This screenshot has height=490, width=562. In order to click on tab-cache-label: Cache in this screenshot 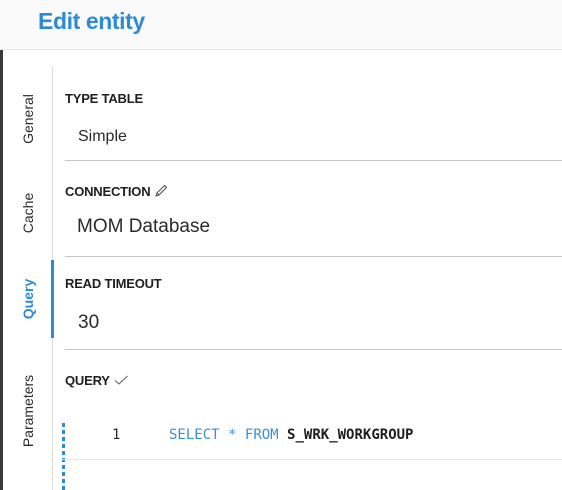, I will do `click(28, 213)`.